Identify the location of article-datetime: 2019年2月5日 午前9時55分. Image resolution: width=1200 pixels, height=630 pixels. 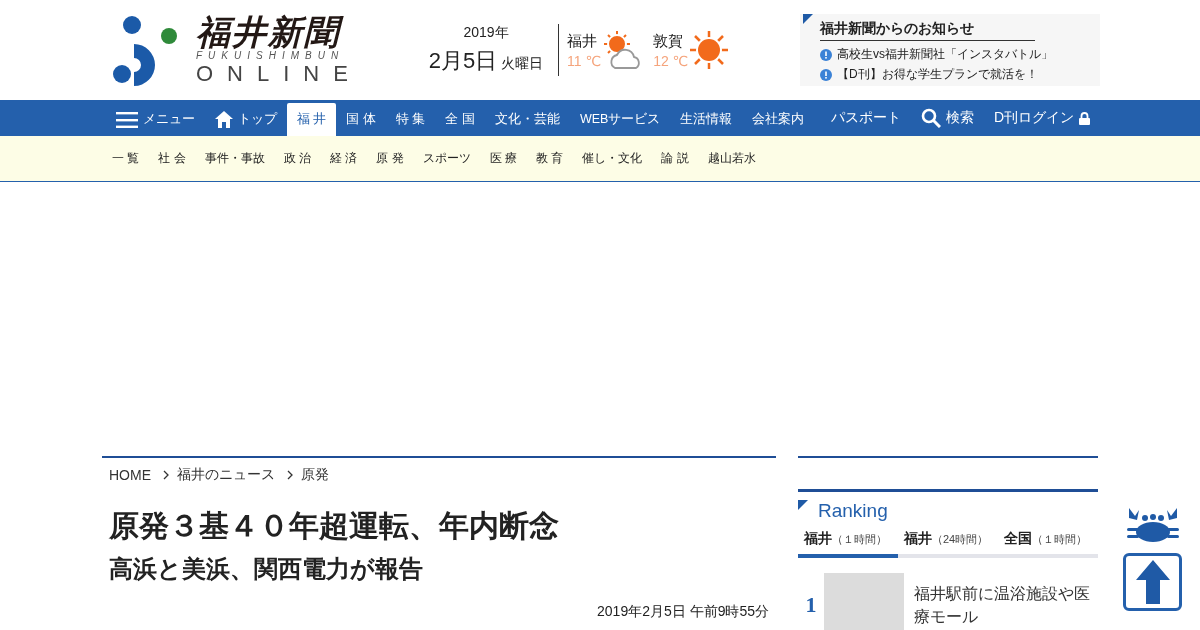
(439, 616).